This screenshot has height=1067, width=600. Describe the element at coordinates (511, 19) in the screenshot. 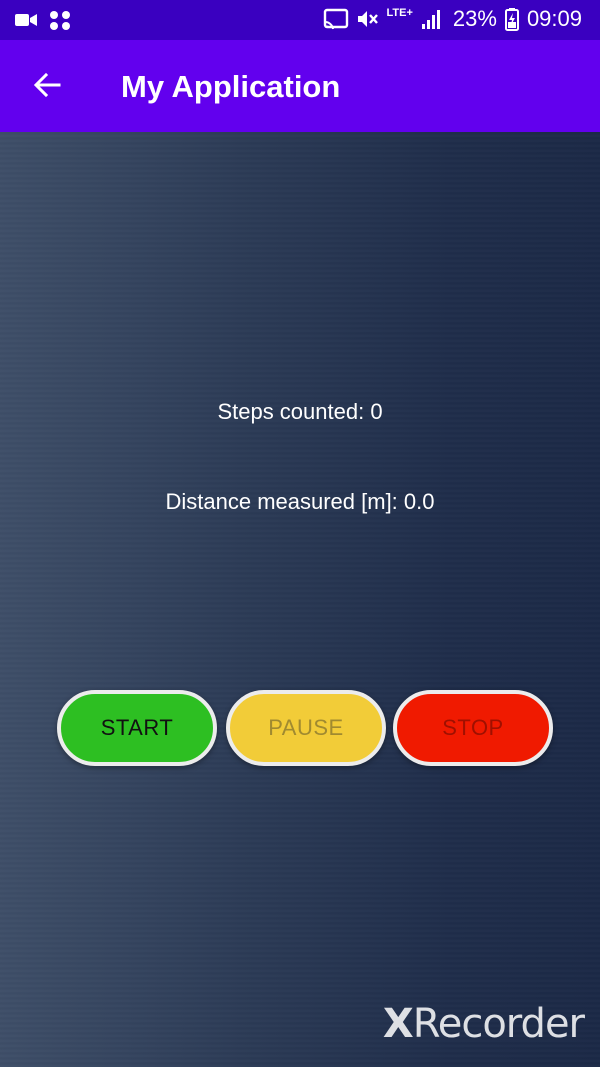

I see `battery-icon` at that location.